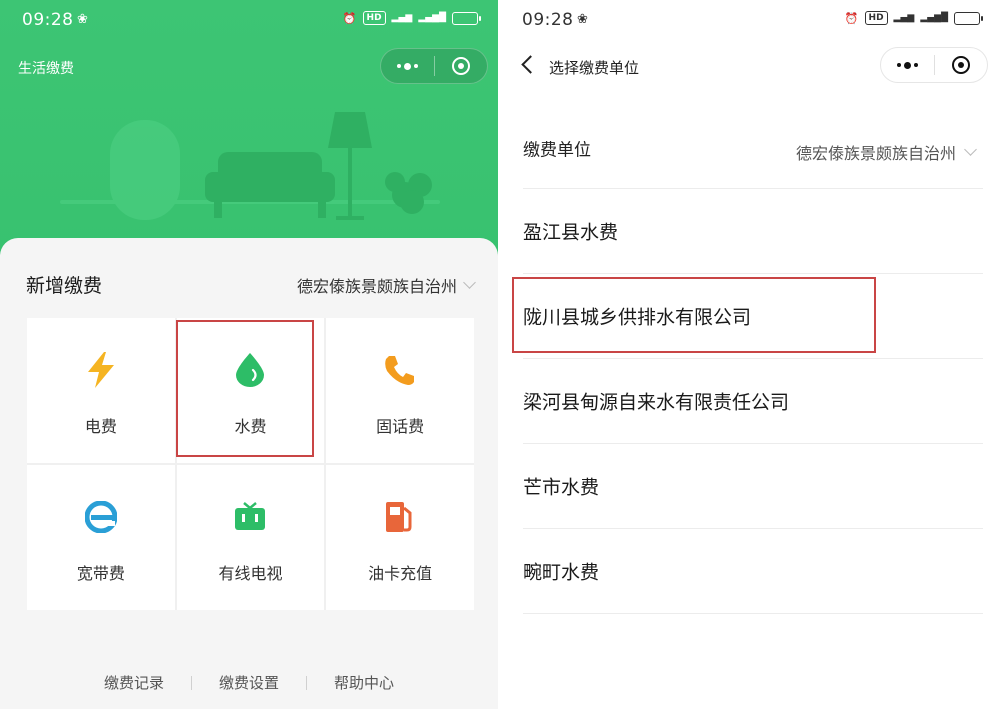 The height and width of the screenshot is (709, 1000). Describe the element at coordinates (753, 571) in the screenshot. I see `list-item: 畹町水费` at that location.